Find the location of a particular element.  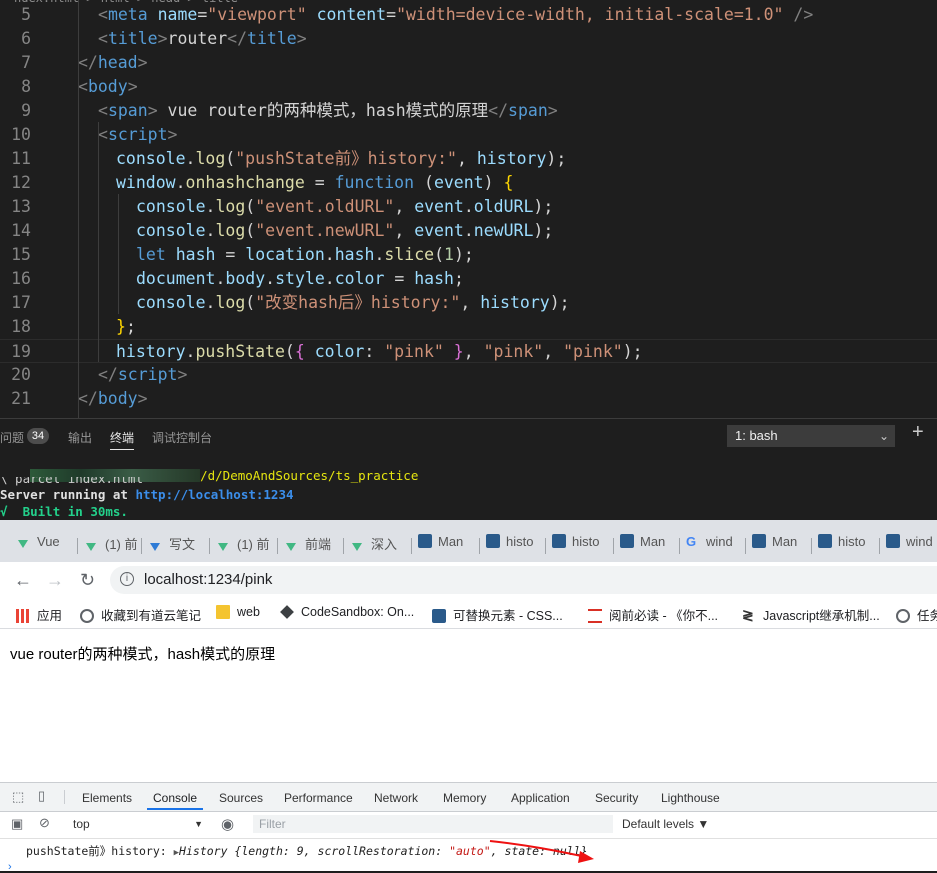

url-text: localhost:1234/pink is located at coordinates (208, 579).